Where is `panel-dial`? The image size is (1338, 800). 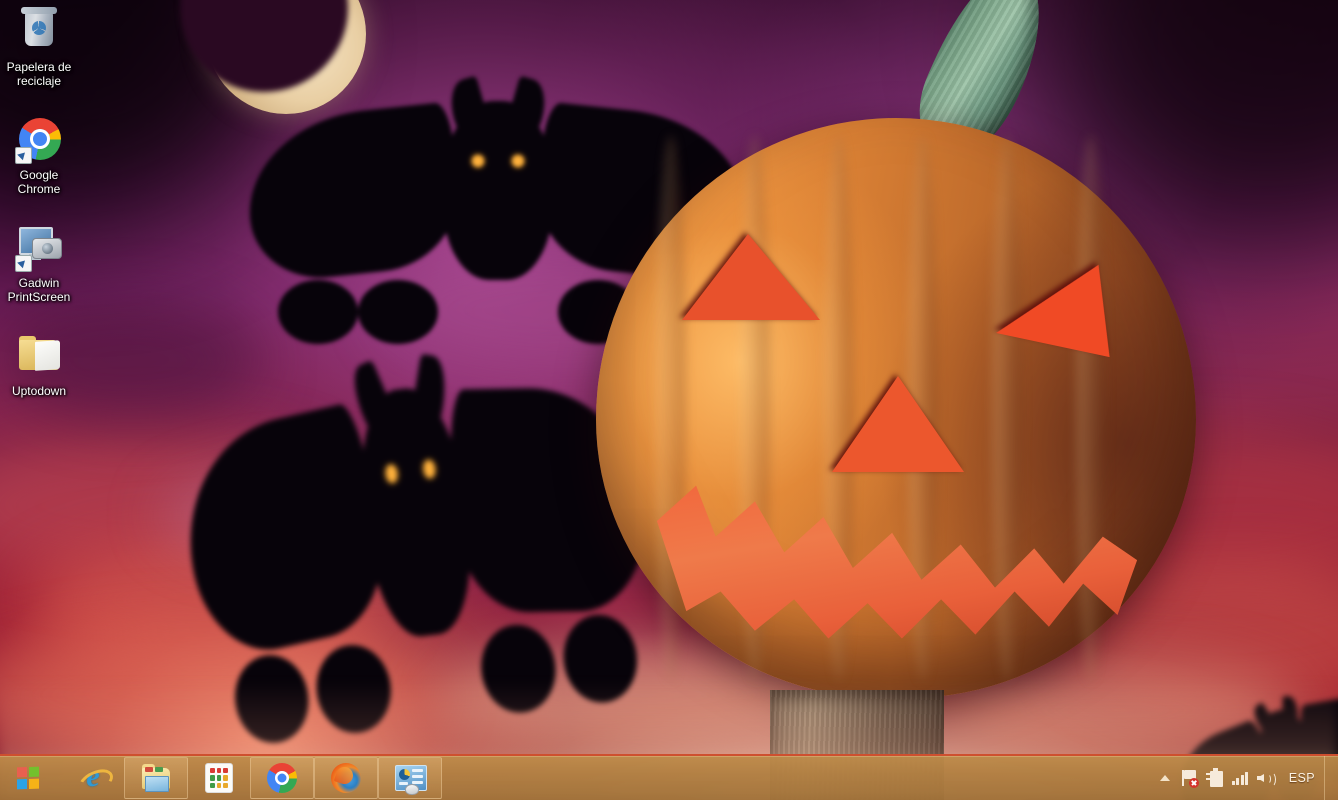 panel-dial is located at coordinates (404, 774).